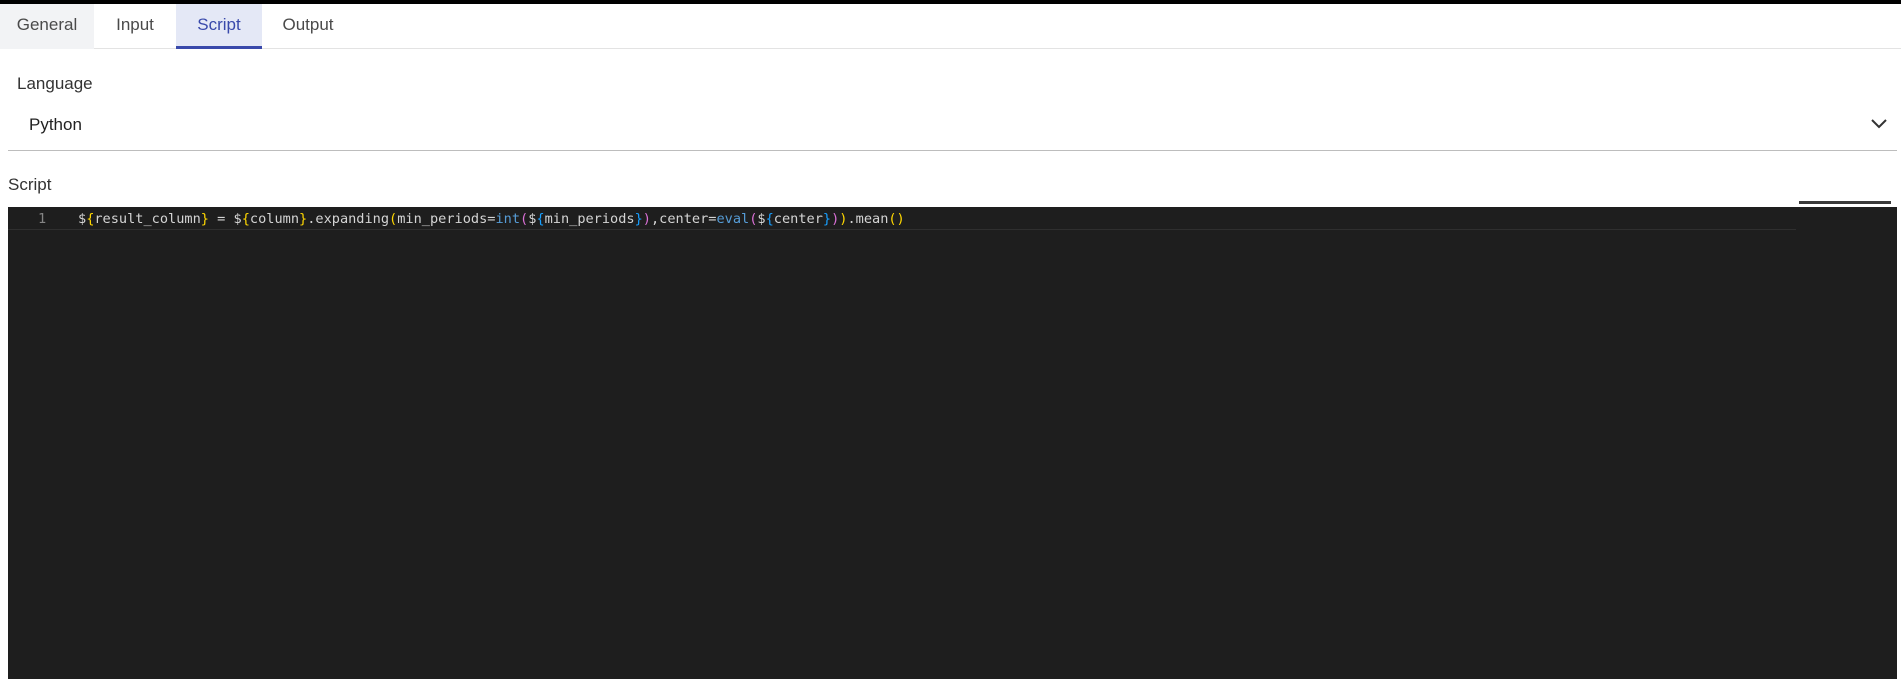 This screenshot has width=1901, height=679. What do you see at coordinates (55, 83) in the screenshot?
I see `language-label: Language` at bounding box center [55, 83].